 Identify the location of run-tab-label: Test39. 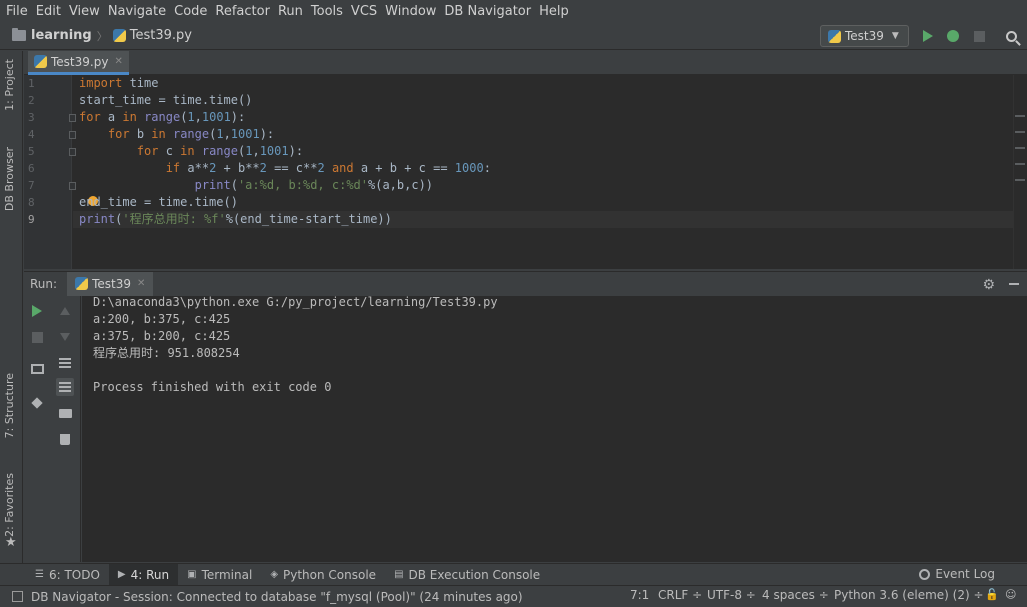
(111, 283).